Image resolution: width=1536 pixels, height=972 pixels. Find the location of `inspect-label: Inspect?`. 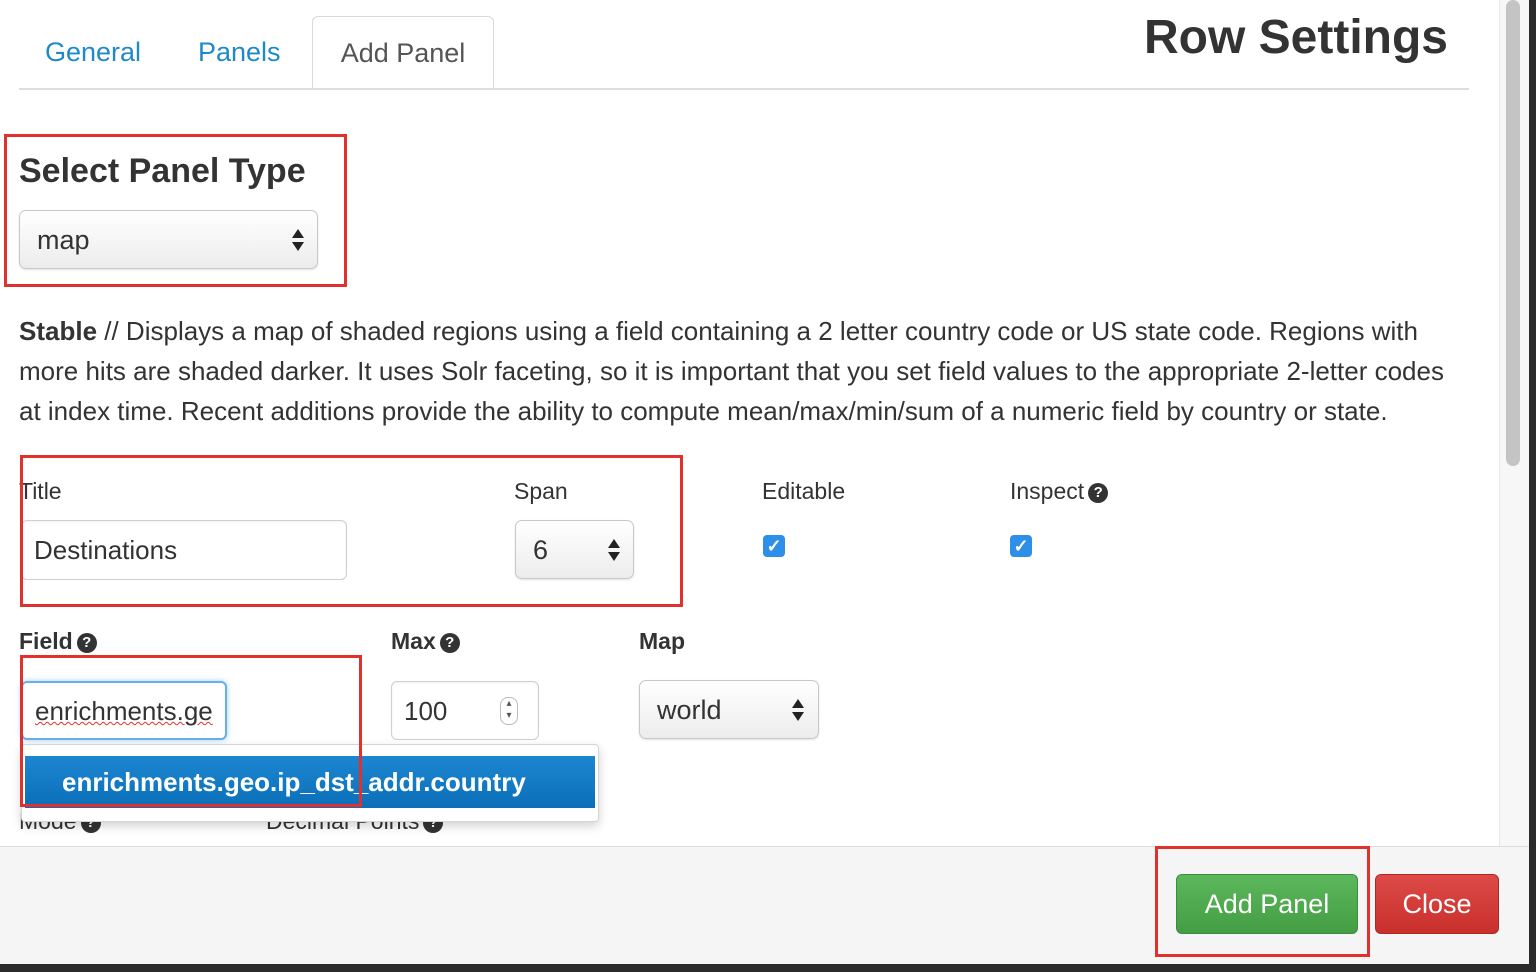

inspect-label: Inspect? is located at coordinates (1059, 491).